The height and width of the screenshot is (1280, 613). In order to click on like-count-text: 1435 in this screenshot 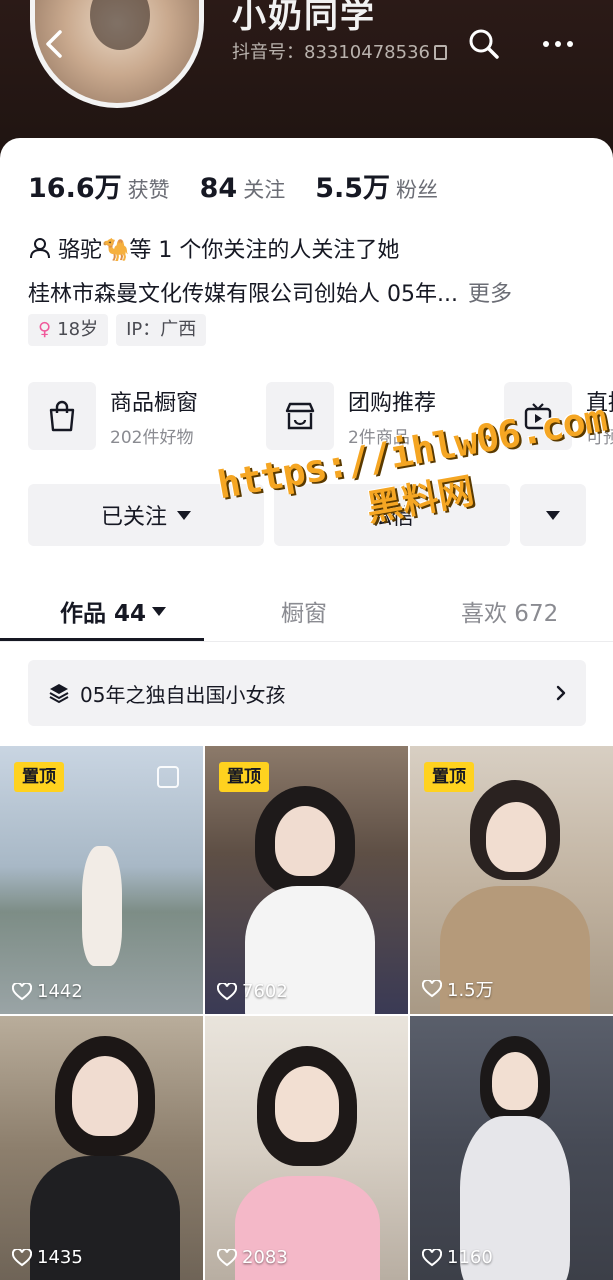, I will do `click(60, 1257)`.